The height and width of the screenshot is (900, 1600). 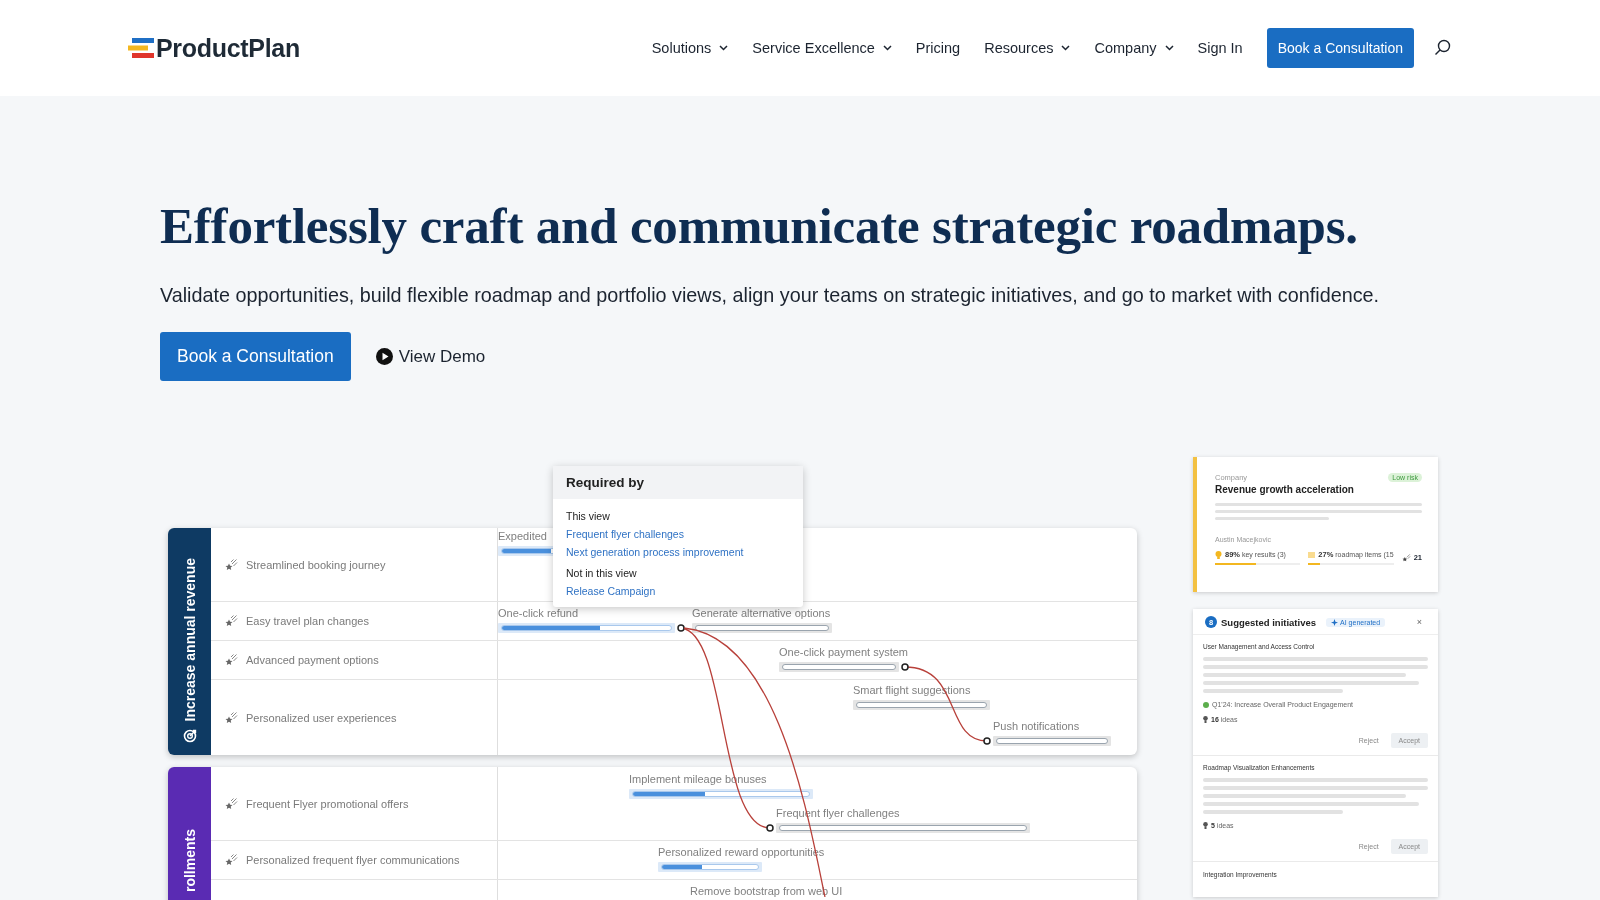 I want to click on view-demo-link: View Demo, so click(x=430, y=356).